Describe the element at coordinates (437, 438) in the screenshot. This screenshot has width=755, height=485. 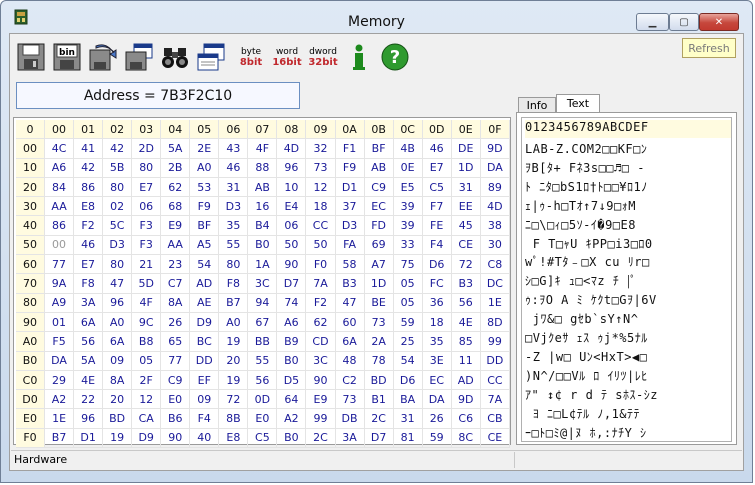
I see `hex-byte-cell: 59` at that location.